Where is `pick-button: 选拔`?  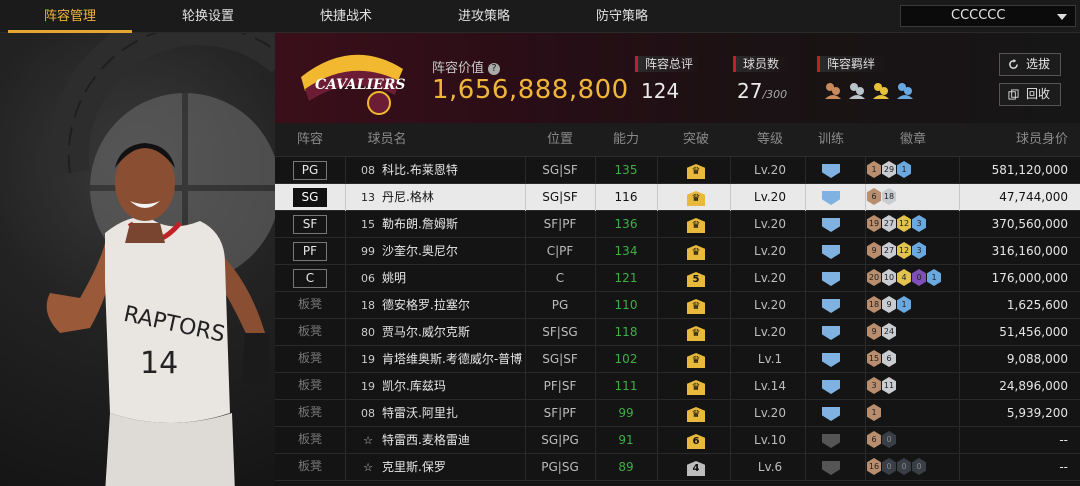
pick-button: 选拔 is located at coordinates (1030, 64).